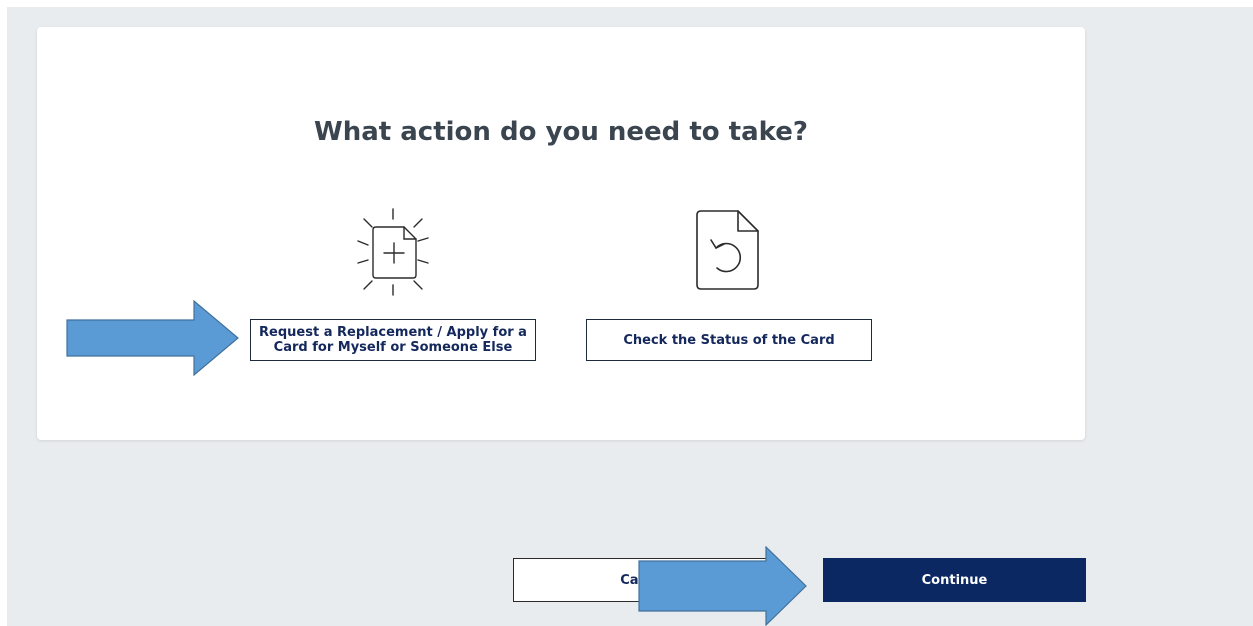  I want to click on new-document-icon, so click(393, 252).